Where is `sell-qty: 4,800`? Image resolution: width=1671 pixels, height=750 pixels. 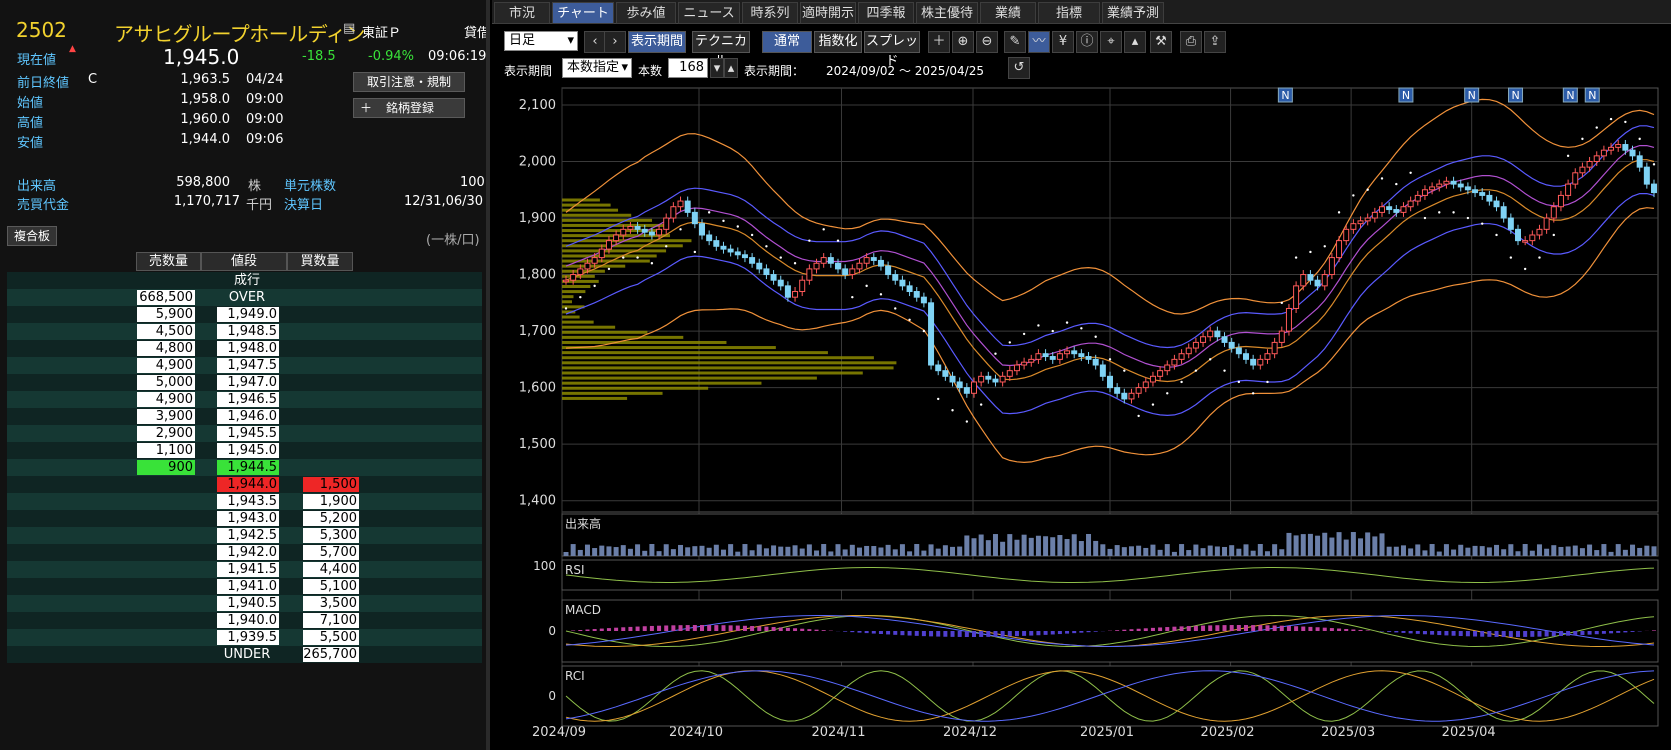 sell-qty: 4,800 is located at coordinates (166, 348).